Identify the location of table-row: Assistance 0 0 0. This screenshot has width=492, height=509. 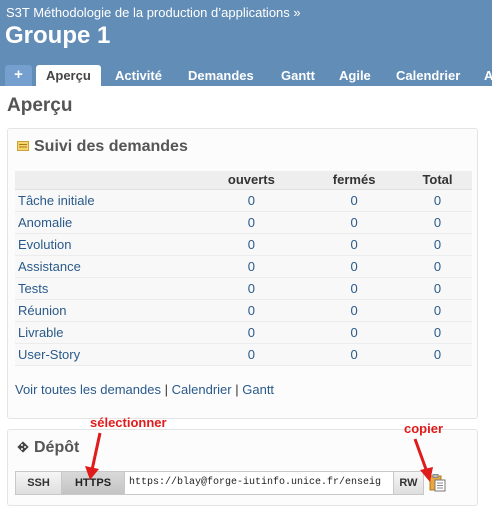
(243, 266).